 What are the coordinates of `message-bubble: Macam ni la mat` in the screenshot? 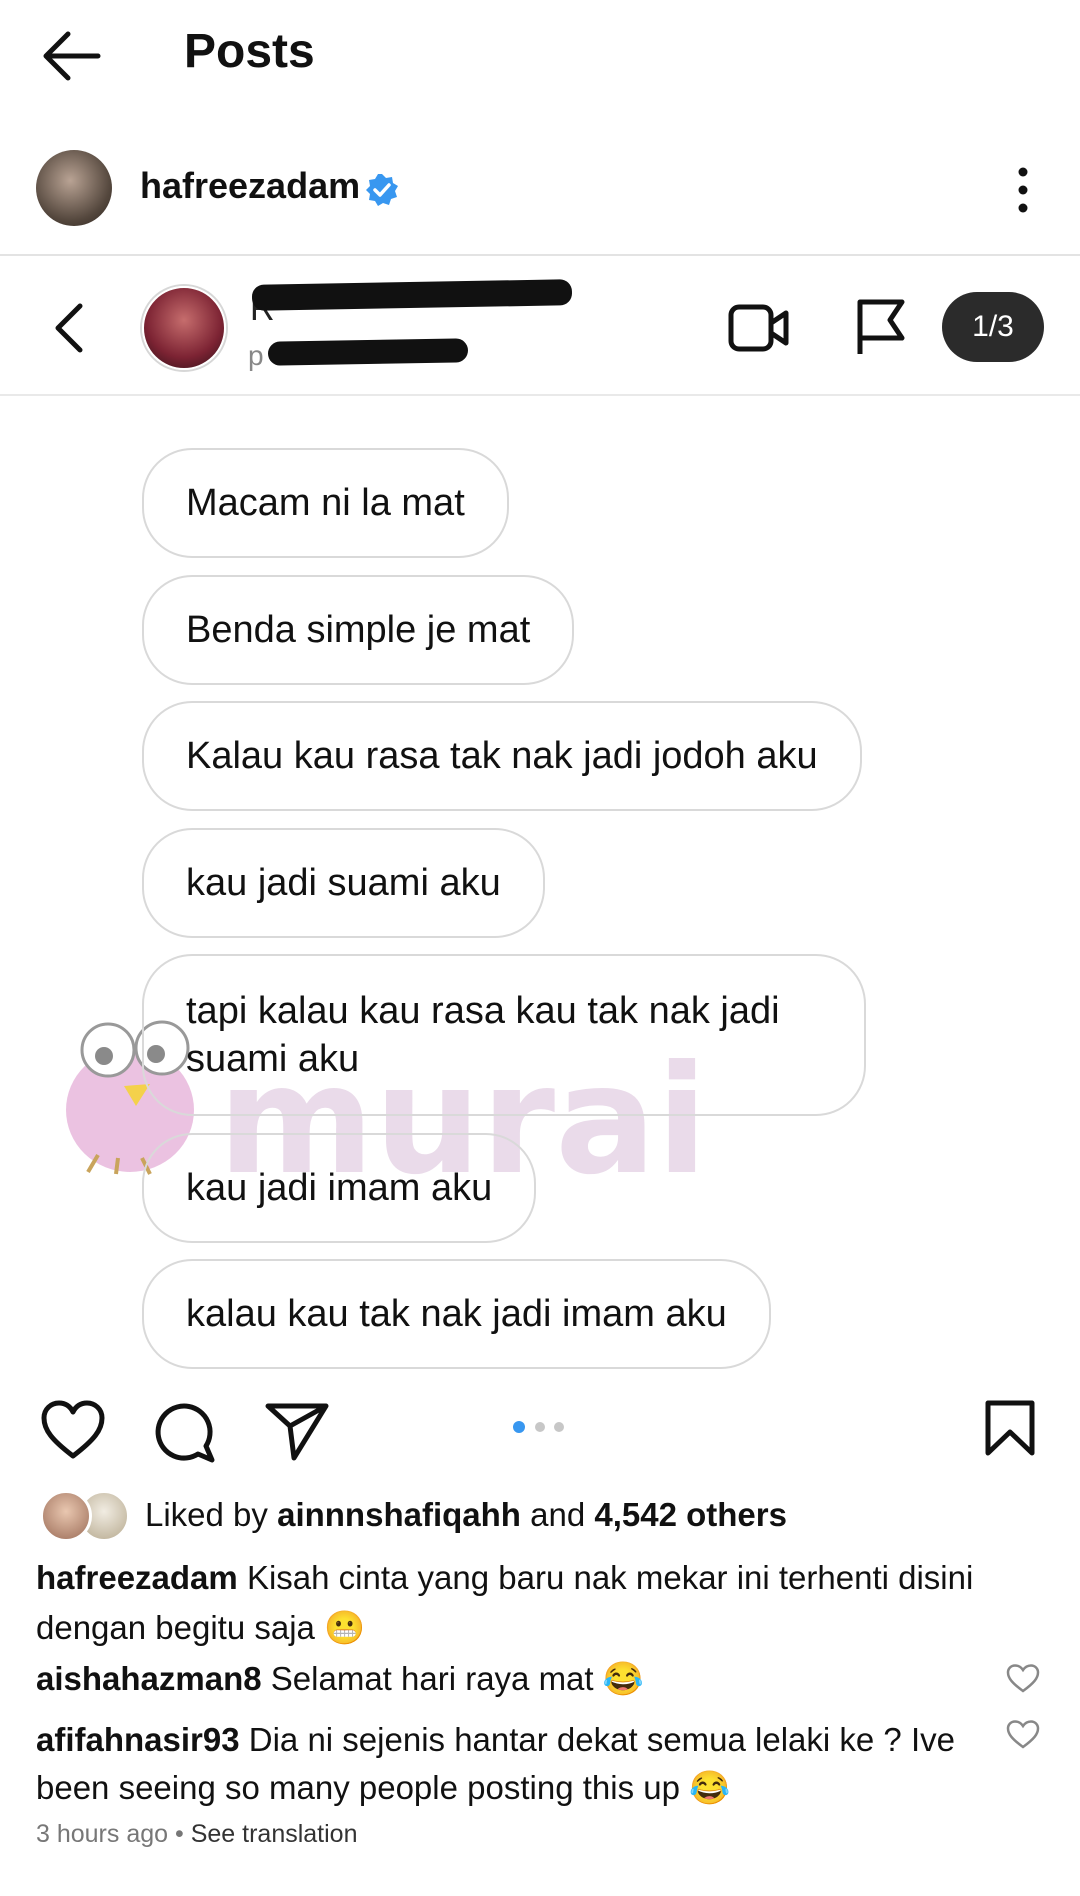 It's located at (325, 503).